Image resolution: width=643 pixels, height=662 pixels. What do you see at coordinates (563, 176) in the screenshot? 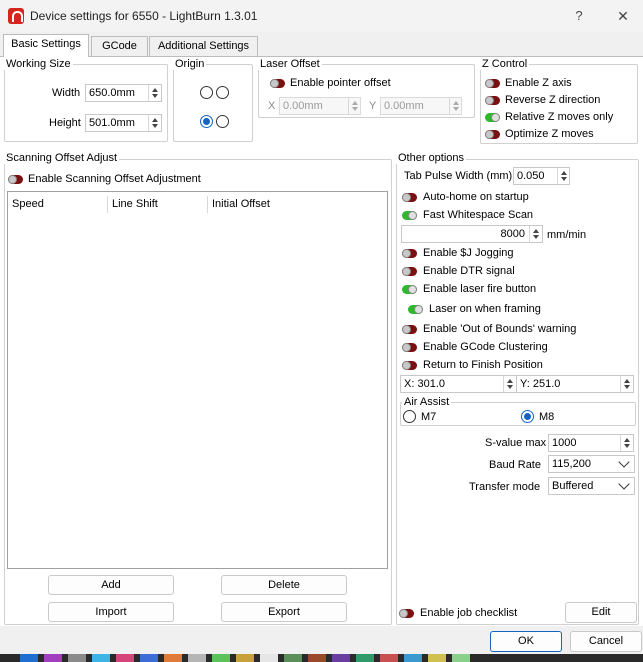
I see `tab-pulse-width-spinner` at bounding box center [563, 176].